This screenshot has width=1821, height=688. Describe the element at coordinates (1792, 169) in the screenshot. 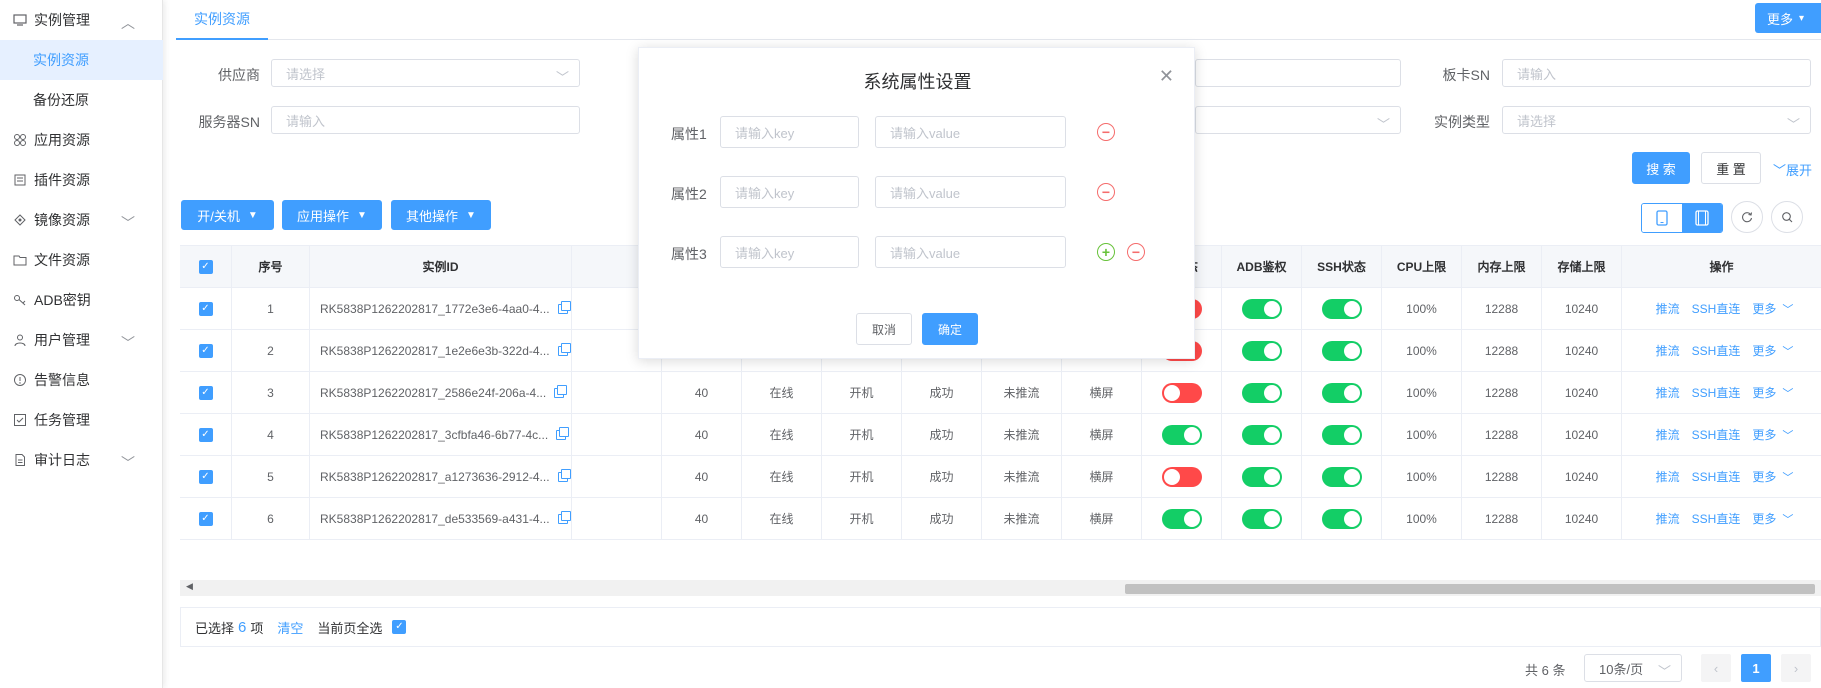

I see `expand-link: ﹀展开` at that location.